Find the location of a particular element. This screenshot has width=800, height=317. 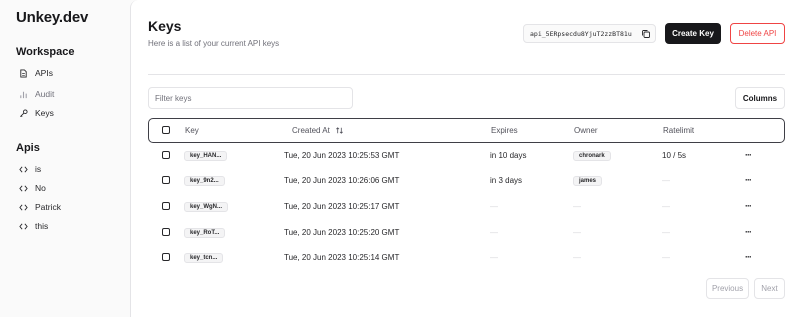

columns-button: Columns is located at coordinates (760, 98).